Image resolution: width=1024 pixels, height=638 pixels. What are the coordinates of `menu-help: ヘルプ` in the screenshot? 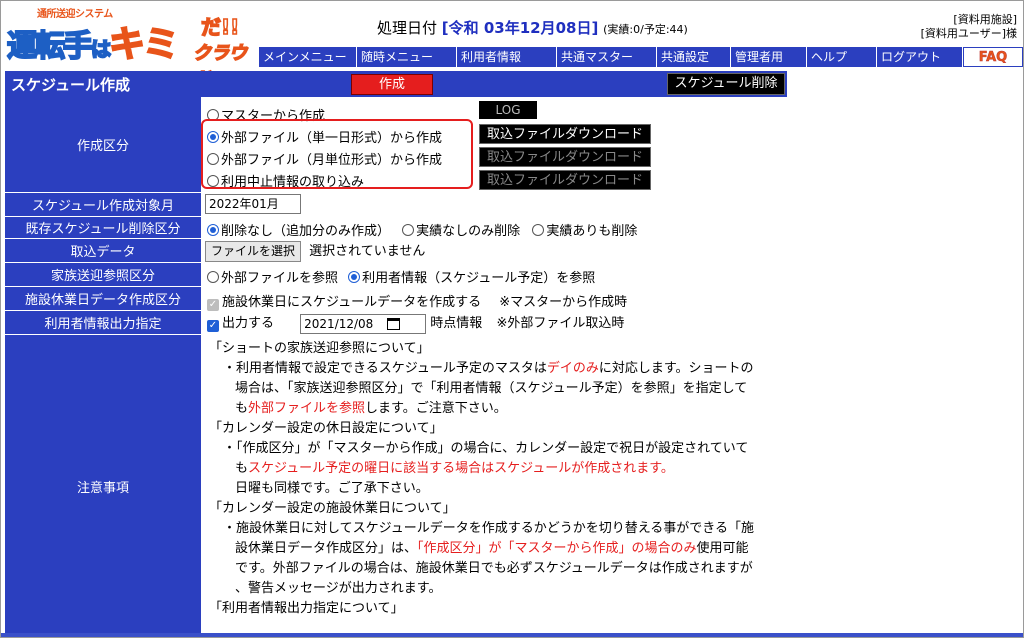 It's located at (842, 57).